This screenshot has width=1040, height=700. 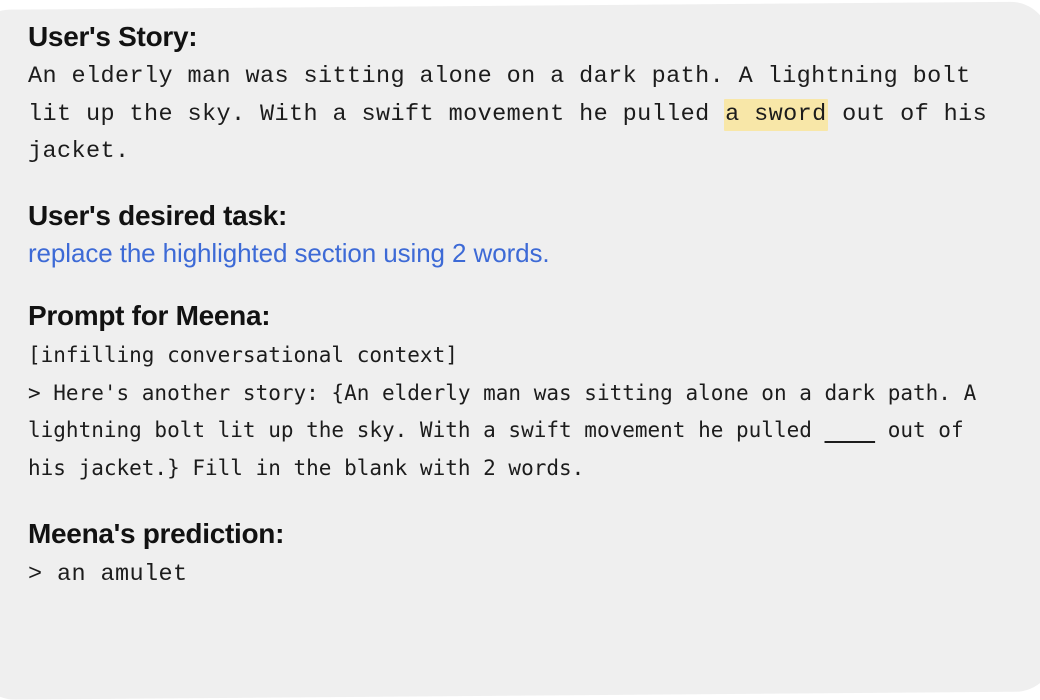 What do you see at coordinates (156, 534) in the screenshot?
I see `prediction-heading: Meena's prediction:` at bounding box center [156, 534].